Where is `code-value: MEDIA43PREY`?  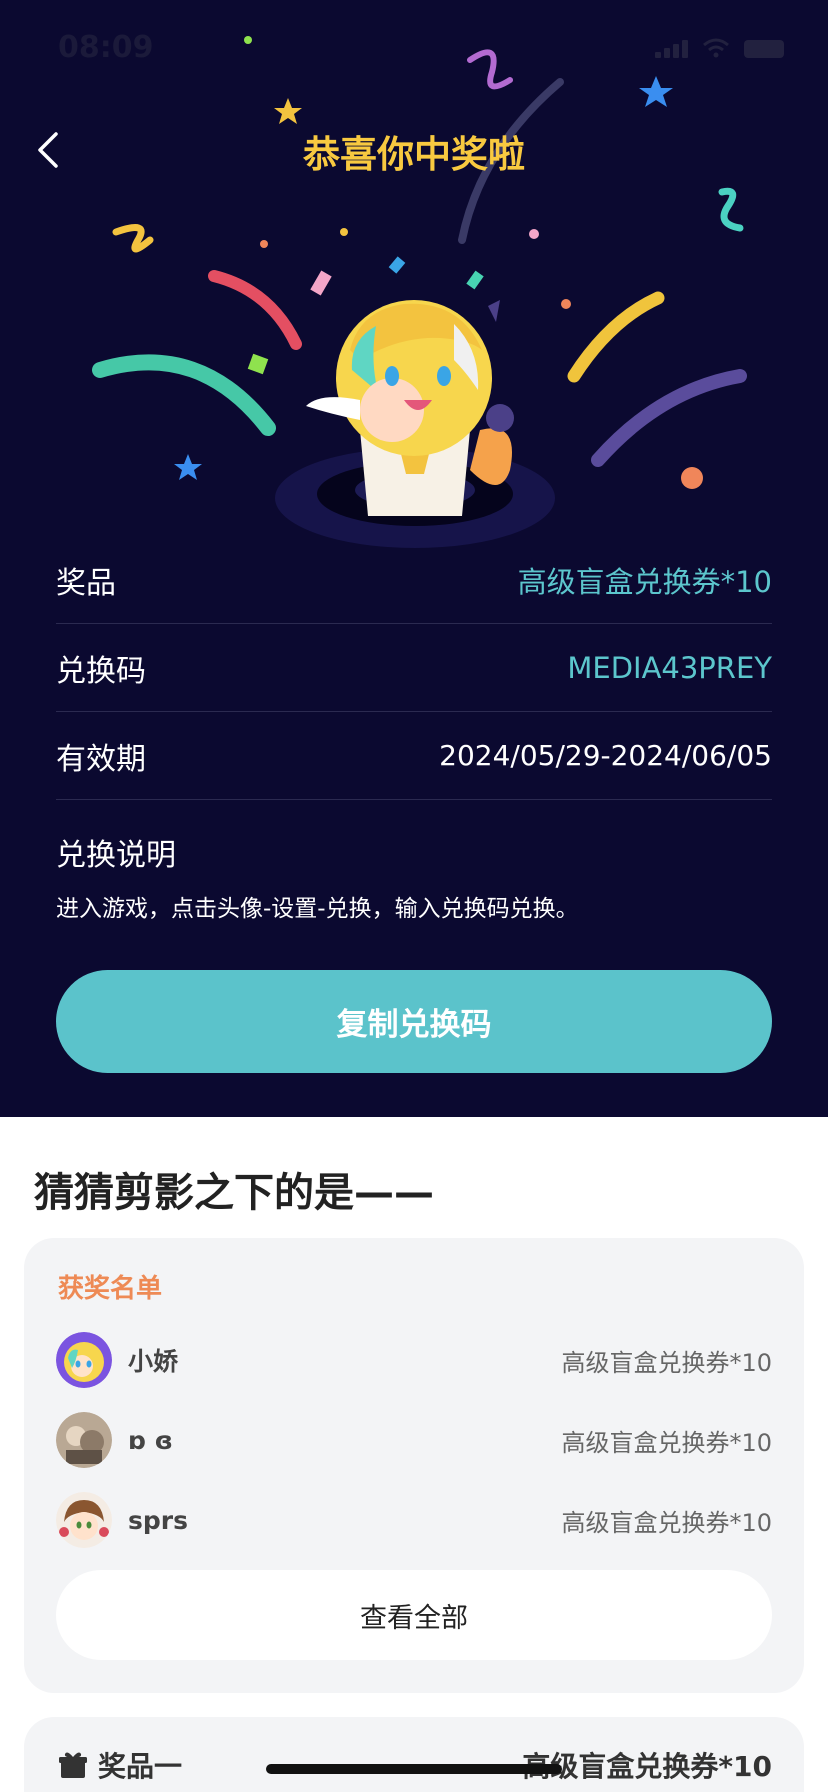
code-value: MEDIA43PREY is located at coordinates (669, 668).